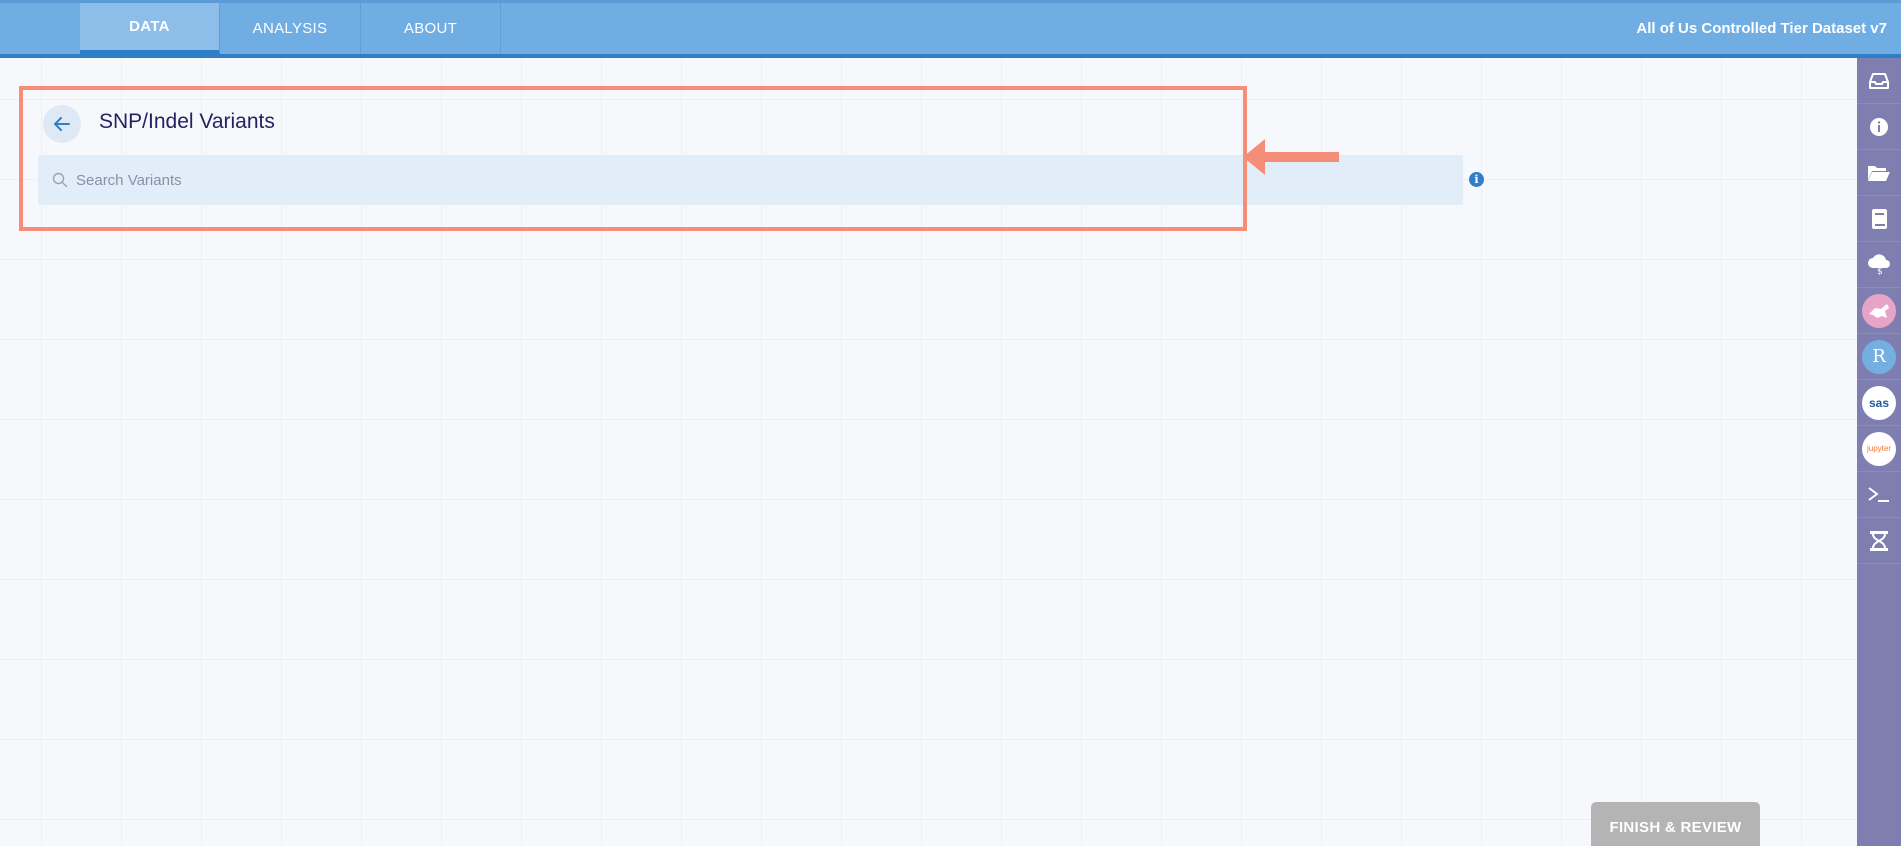 This screenshot has height=846, width=1901. What do you see at coordinates (1476, 179) in the screenshot?
I see `info-icon: i` at bounding box center [1476, 179].